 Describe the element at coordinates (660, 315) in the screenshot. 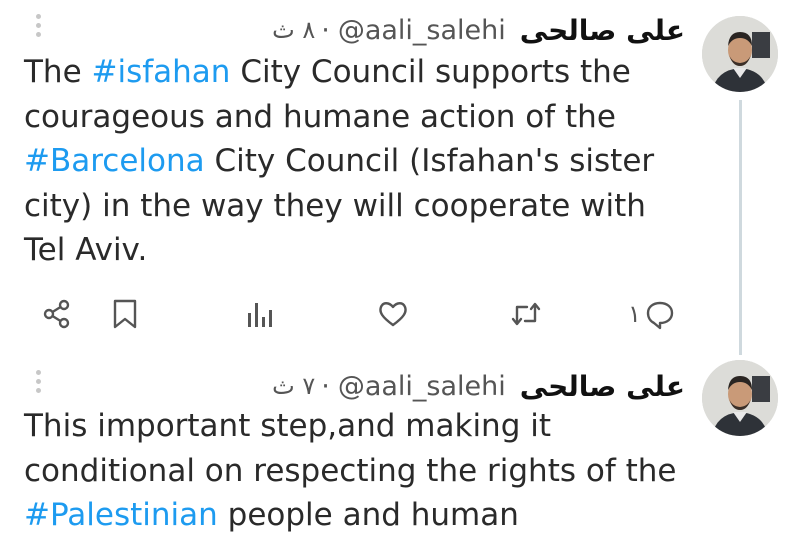

I see `reply-icon` at that location.